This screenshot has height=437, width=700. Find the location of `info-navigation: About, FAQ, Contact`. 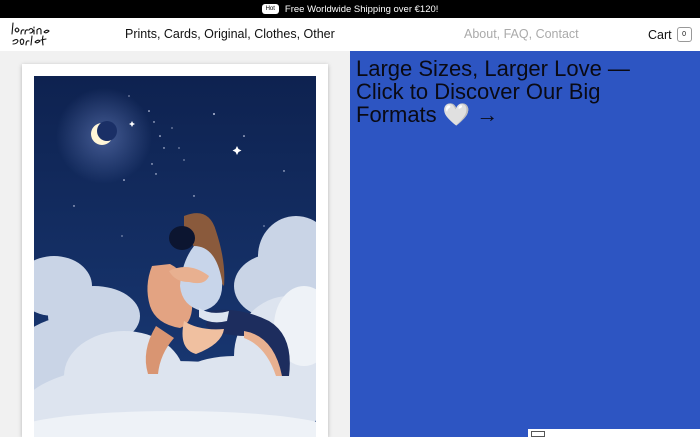

info-navigation: About, FAQ, Contact is located at coordinates (521, 34).